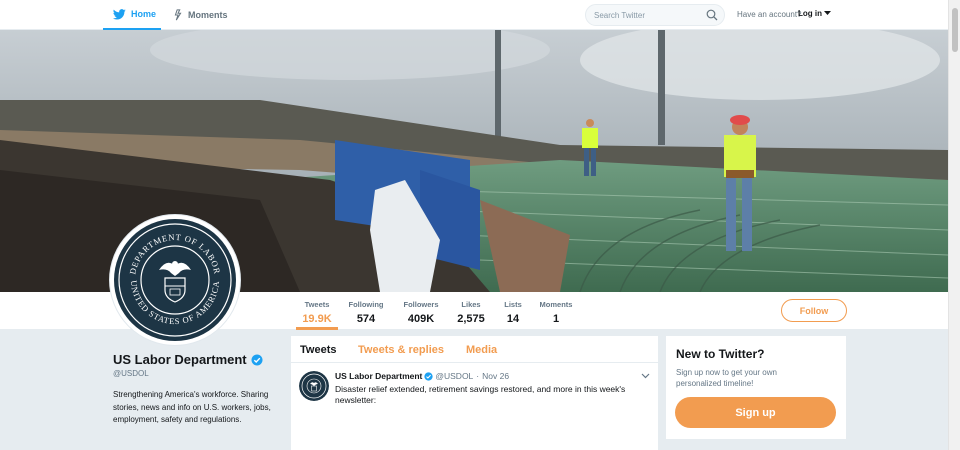 The image size is (960, 450). I want to click on stat-value: 409K, so click(421, 319).